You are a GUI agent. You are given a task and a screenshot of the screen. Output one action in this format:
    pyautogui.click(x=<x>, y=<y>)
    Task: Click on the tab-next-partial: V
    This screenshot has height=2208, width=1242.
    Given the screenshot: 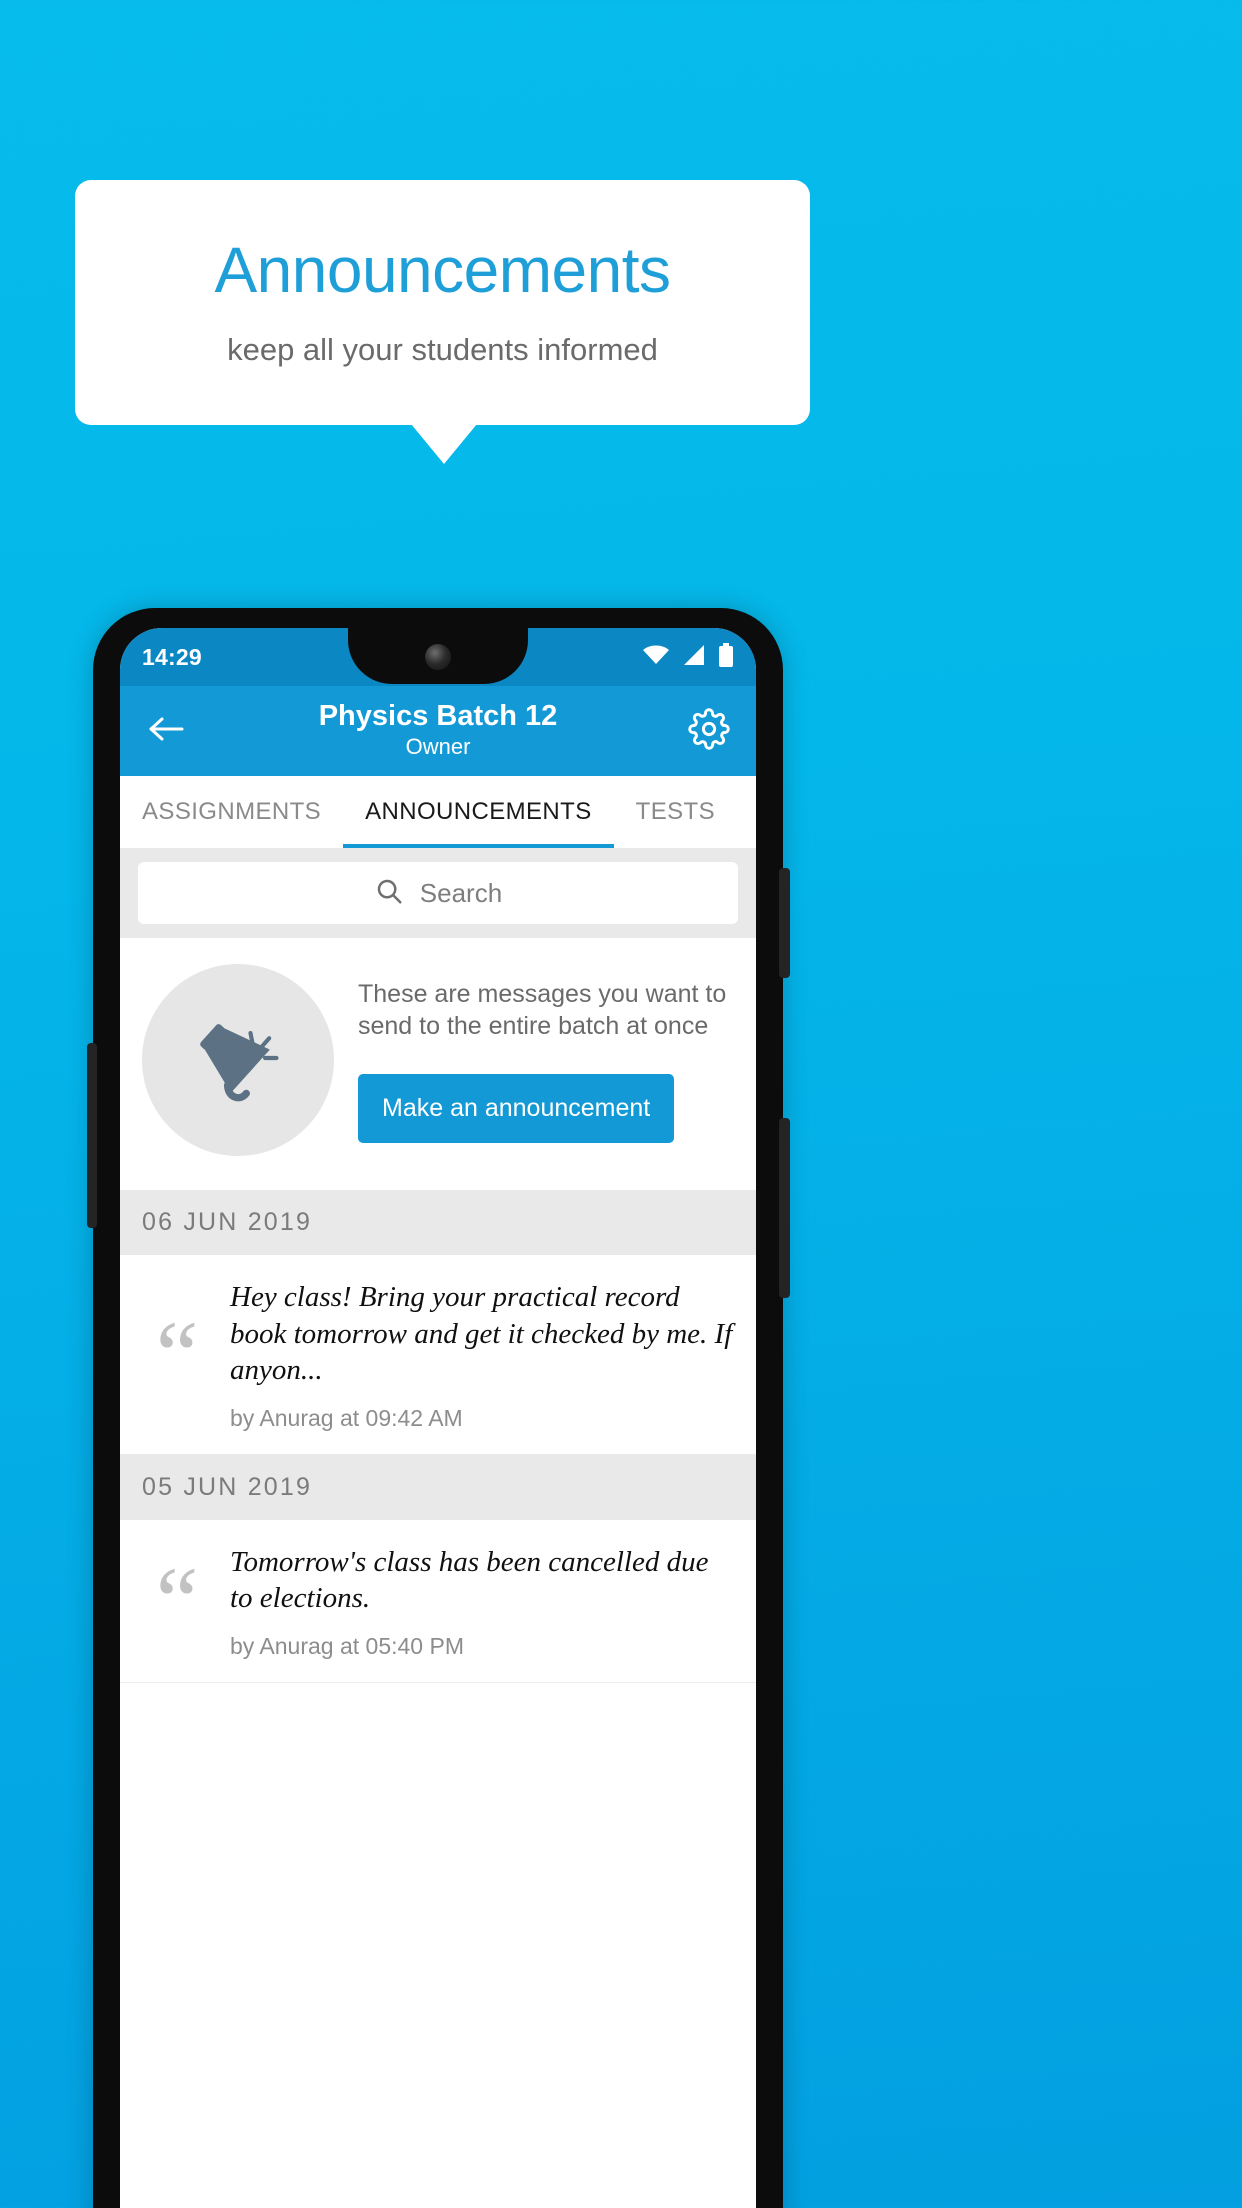 What is the action you would take?
    pyautogui.click(x=746, y=812)
    